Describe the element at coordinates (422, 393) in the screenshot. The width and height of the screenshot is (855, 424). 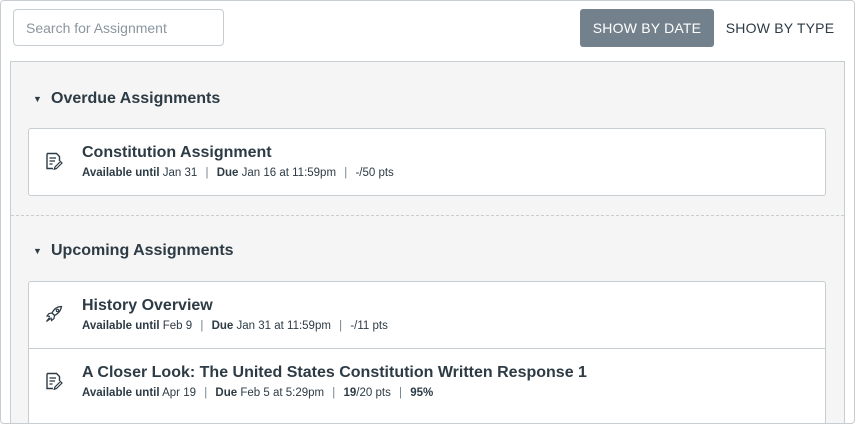
I see `percent-score: 95%` at that location.